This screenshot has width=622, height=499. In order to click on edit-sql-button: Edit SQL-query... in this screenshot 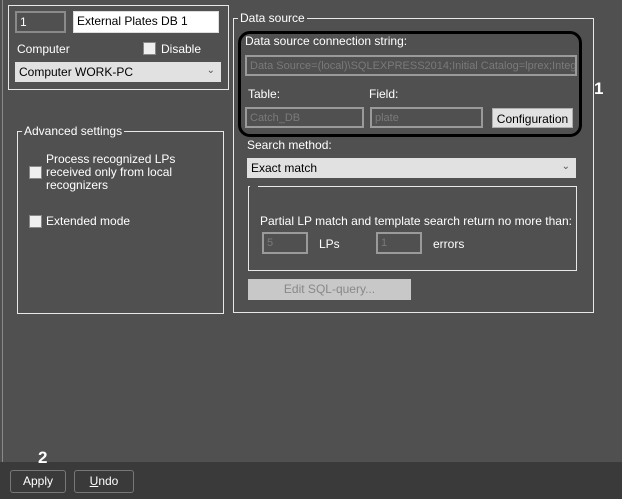, I will do `click(329, 289)`.